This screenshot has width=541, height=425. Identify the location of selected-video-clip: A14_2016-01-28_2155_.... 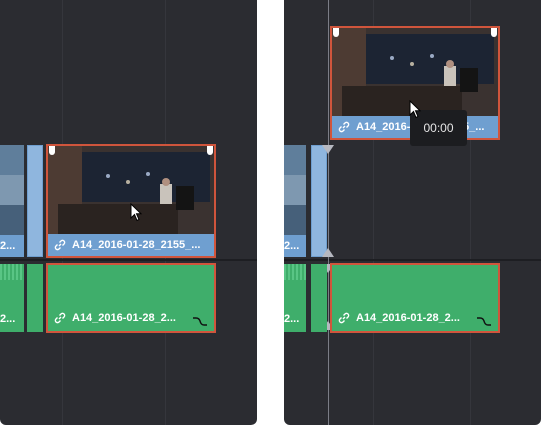
(131, 201).